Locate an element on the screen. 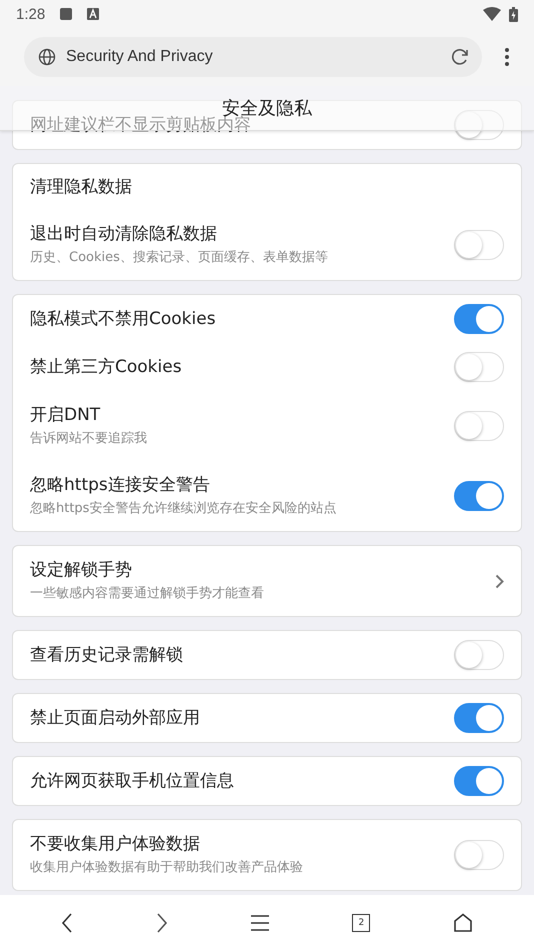  battery-icon is located at coordinates (513, 14).